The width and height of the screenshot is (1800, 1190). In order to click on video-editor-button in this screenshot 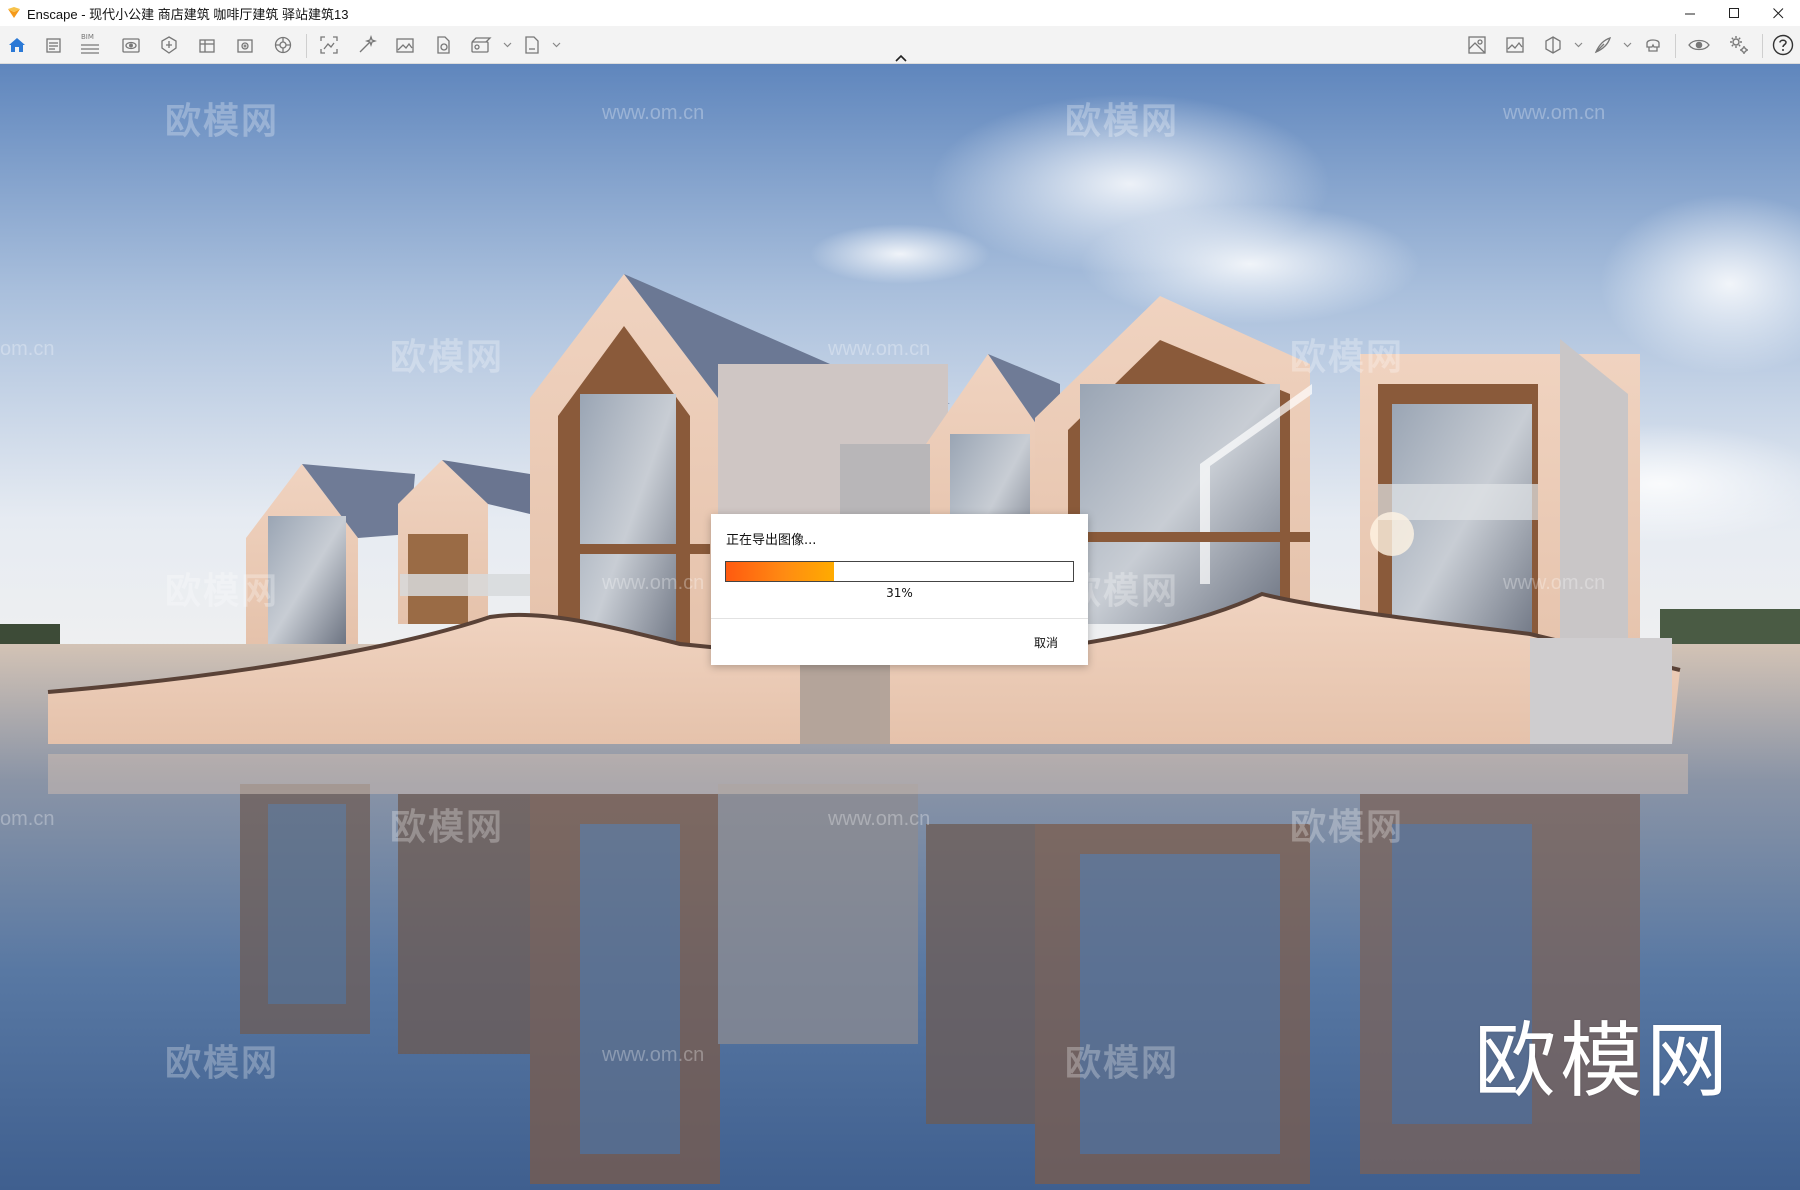, I will do `click(481, 45)`.